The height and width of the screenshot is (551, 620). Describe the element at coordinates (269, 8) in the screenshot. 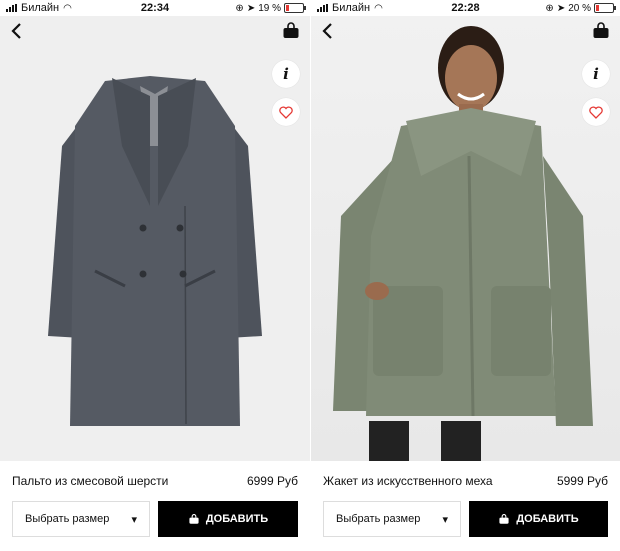

I see `battery-percent: 19 %` at that location.